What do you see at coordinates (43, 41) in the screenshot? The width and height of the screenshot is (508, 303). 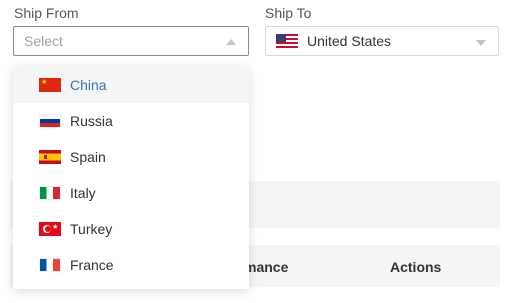 I see `ship-from-placeholder: Select` at bounding box center [43, 41].